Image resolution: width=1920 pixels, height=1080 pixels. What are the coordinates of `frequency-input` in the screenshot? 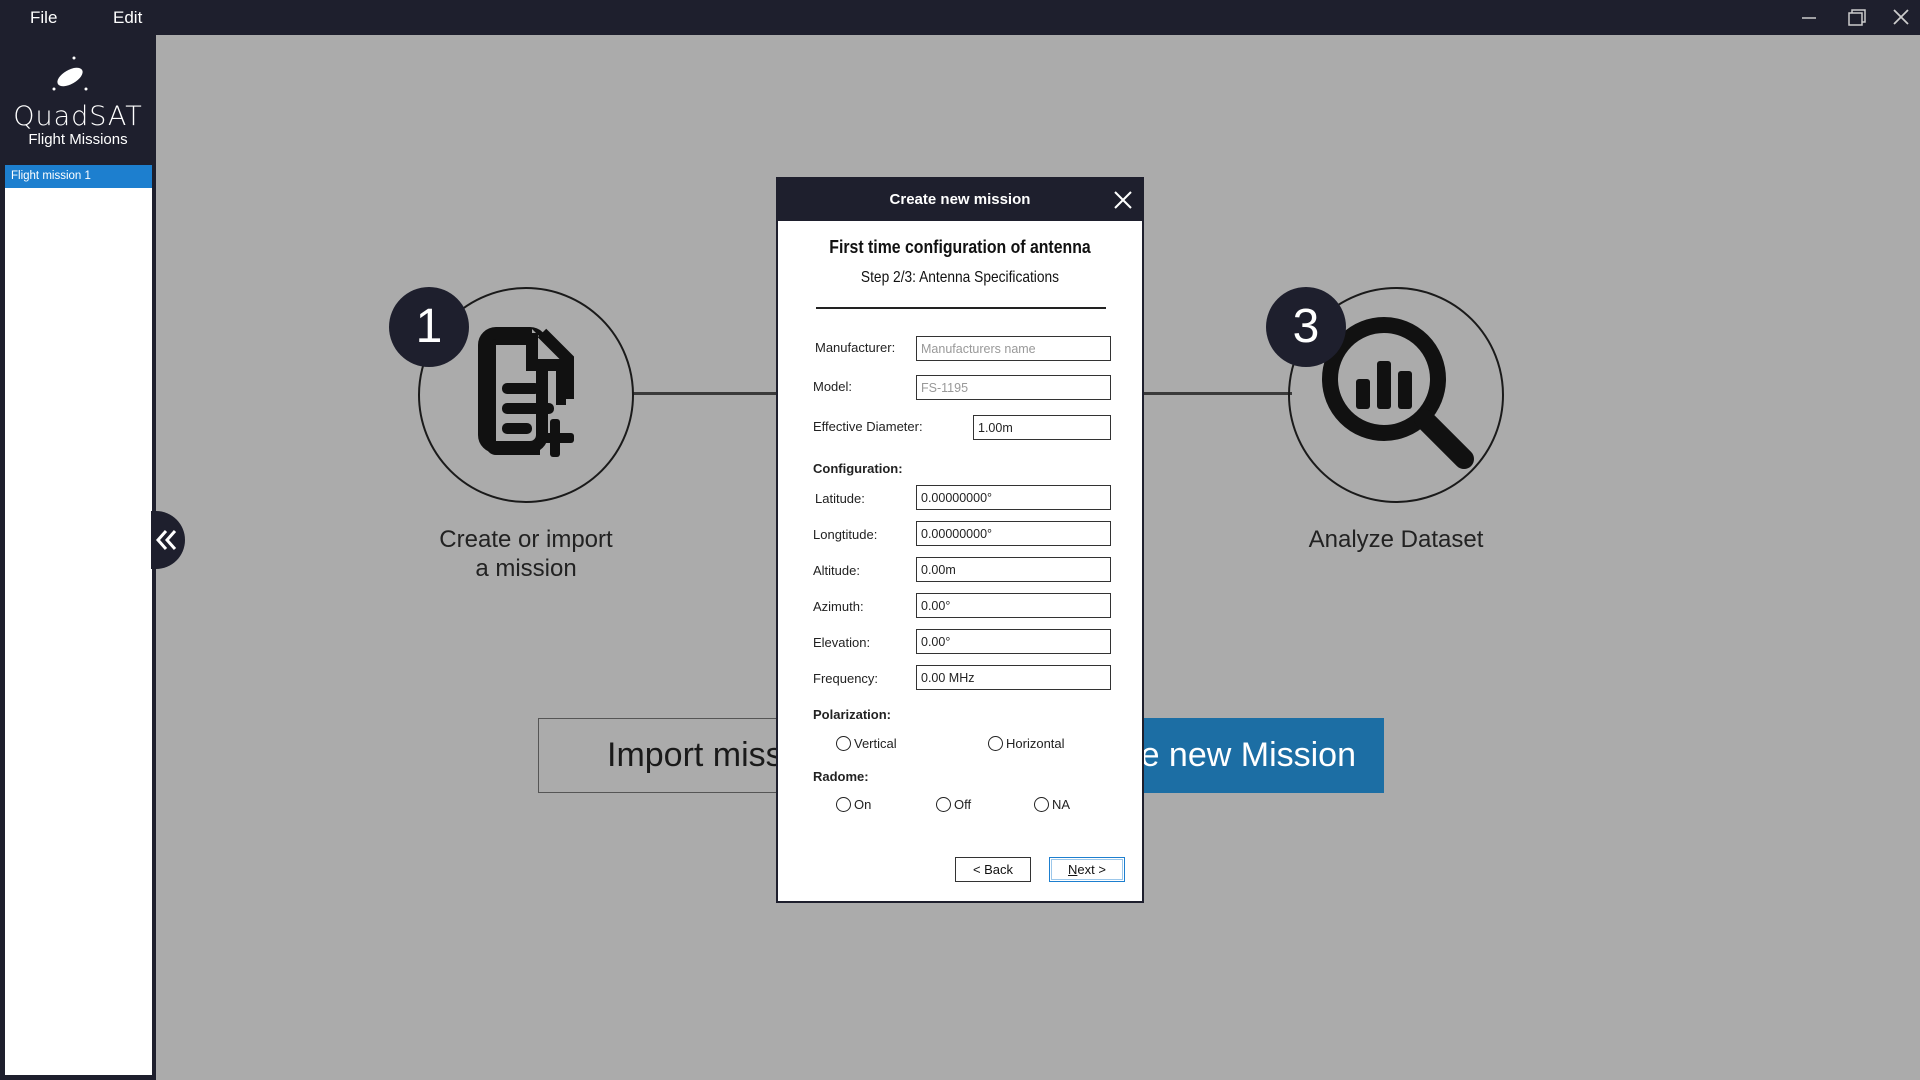 It's located at (1013, 677).